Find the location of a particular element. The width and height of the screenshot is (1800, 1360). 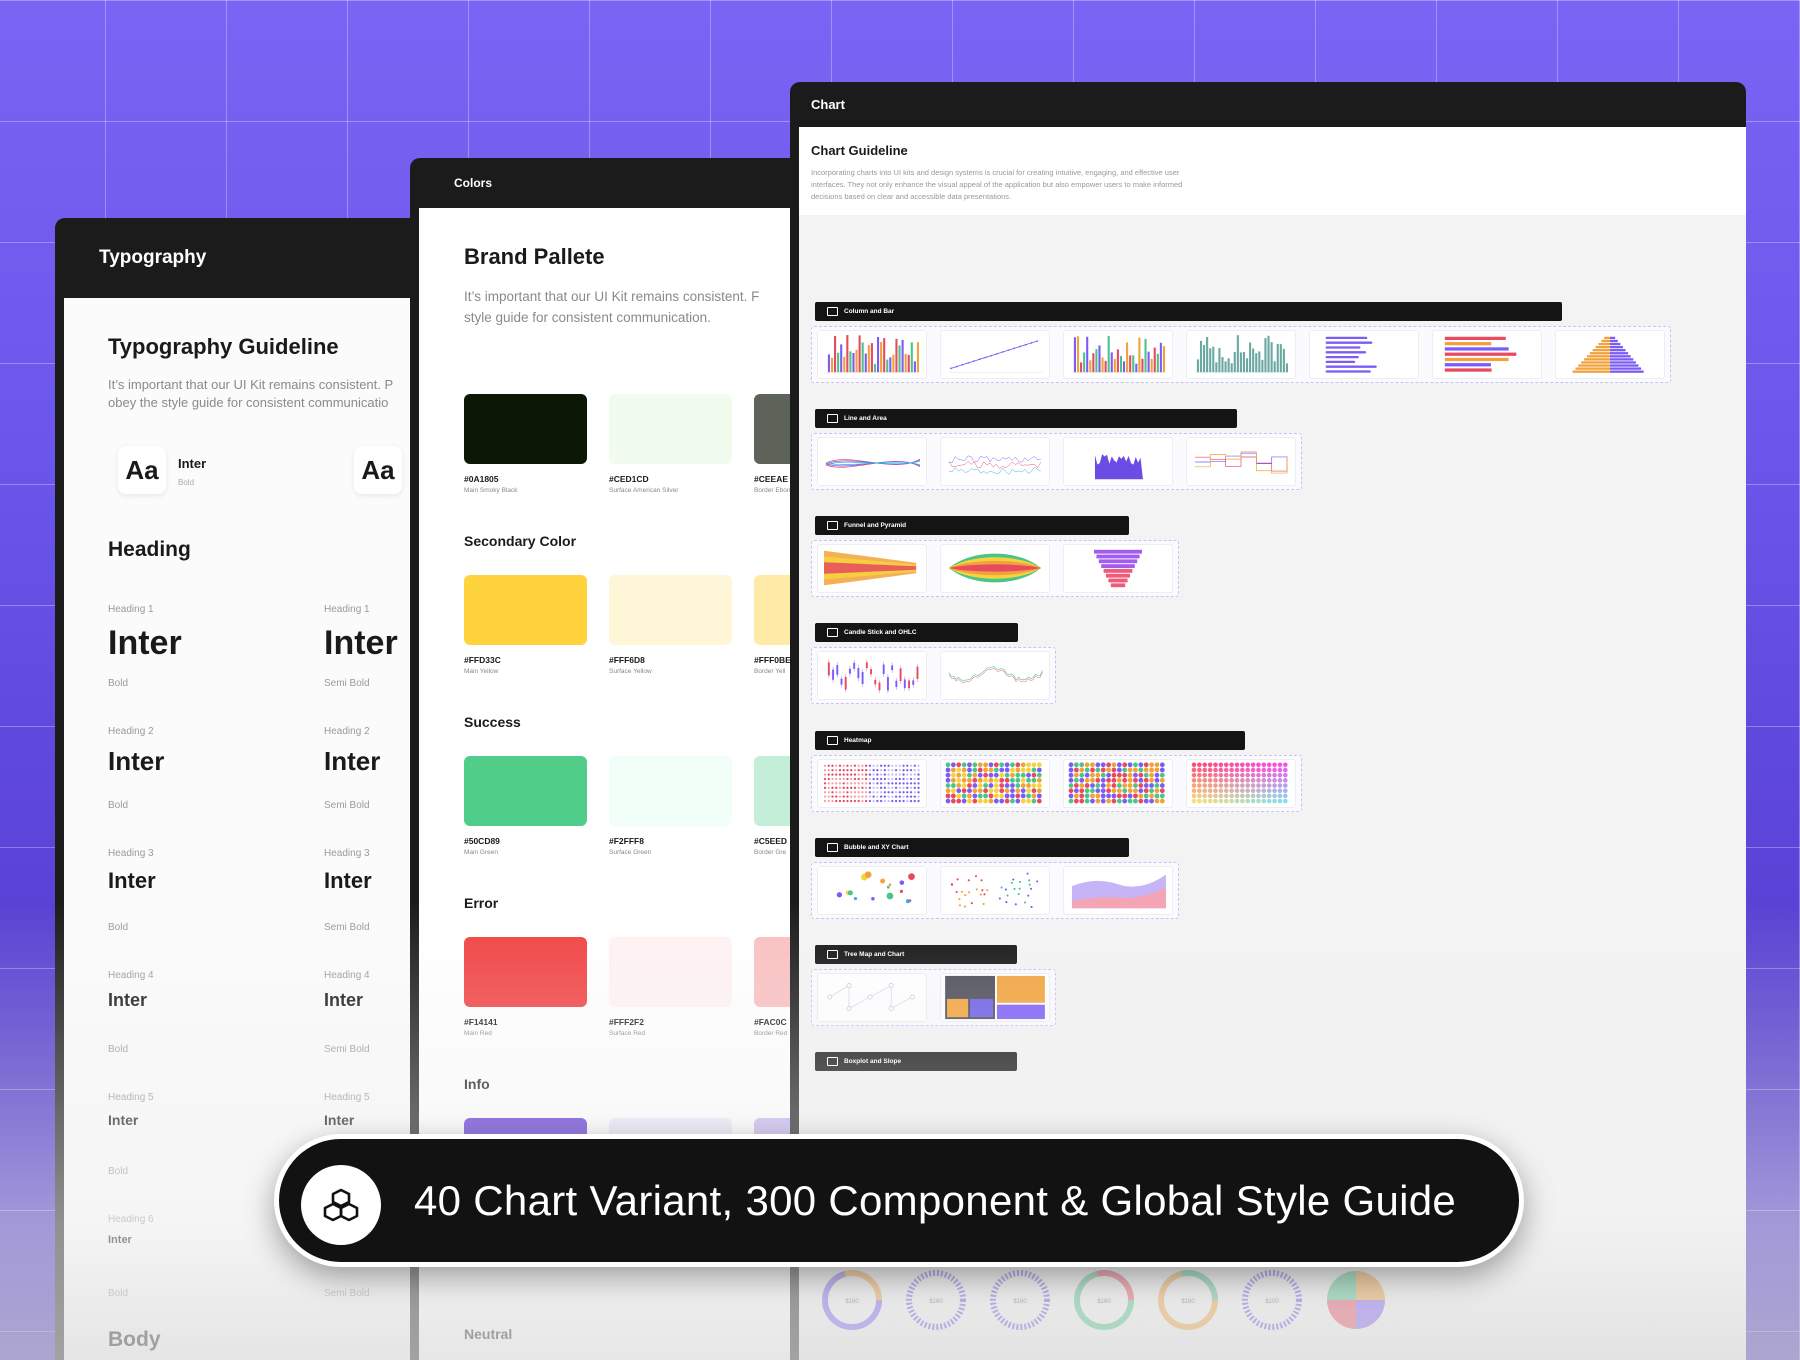

chart-thumbnail-heat-dots is located at coordinates (872, 783).